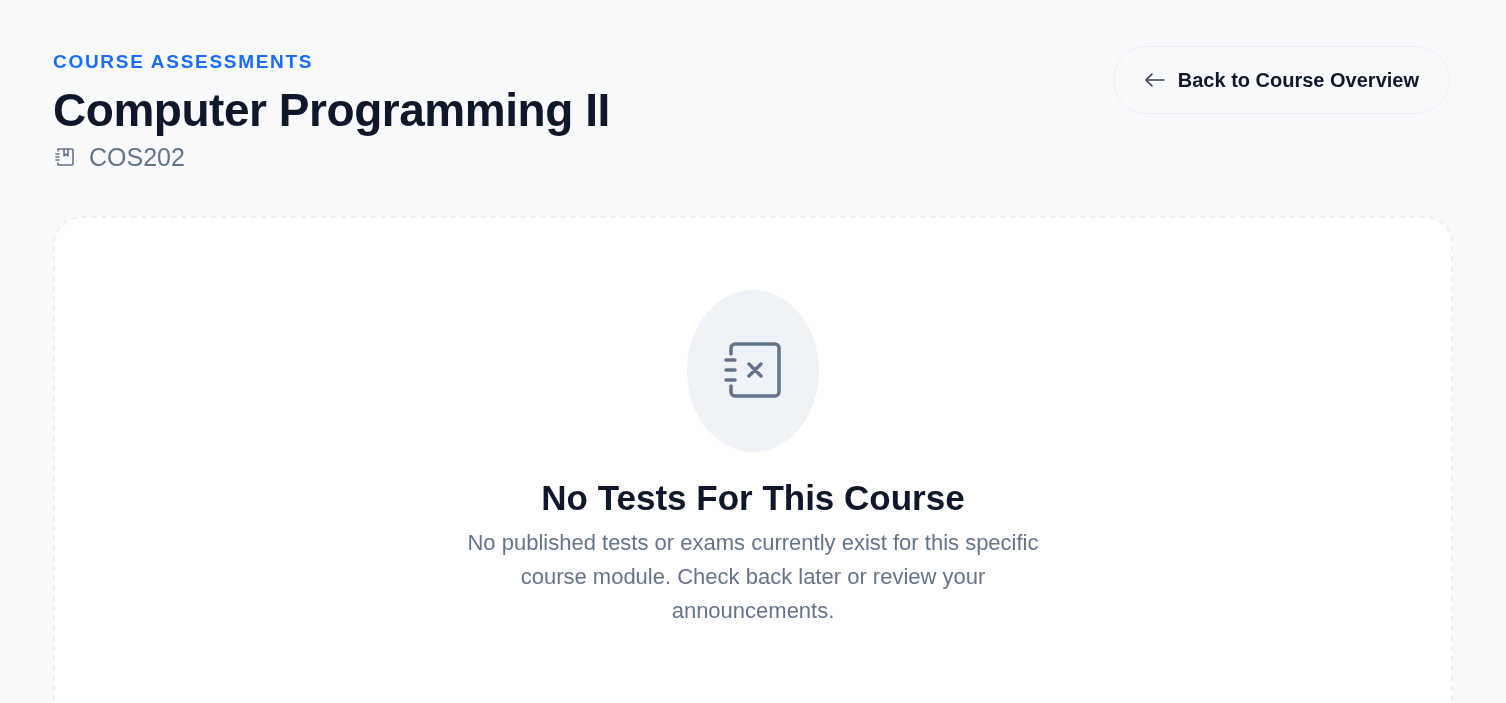 The height and width of the screenshot is (703, 1506). Describe the element at coordinates (753, 498) in the screenshot. I see `empty-state-title: No Tests For This Course` at that location.